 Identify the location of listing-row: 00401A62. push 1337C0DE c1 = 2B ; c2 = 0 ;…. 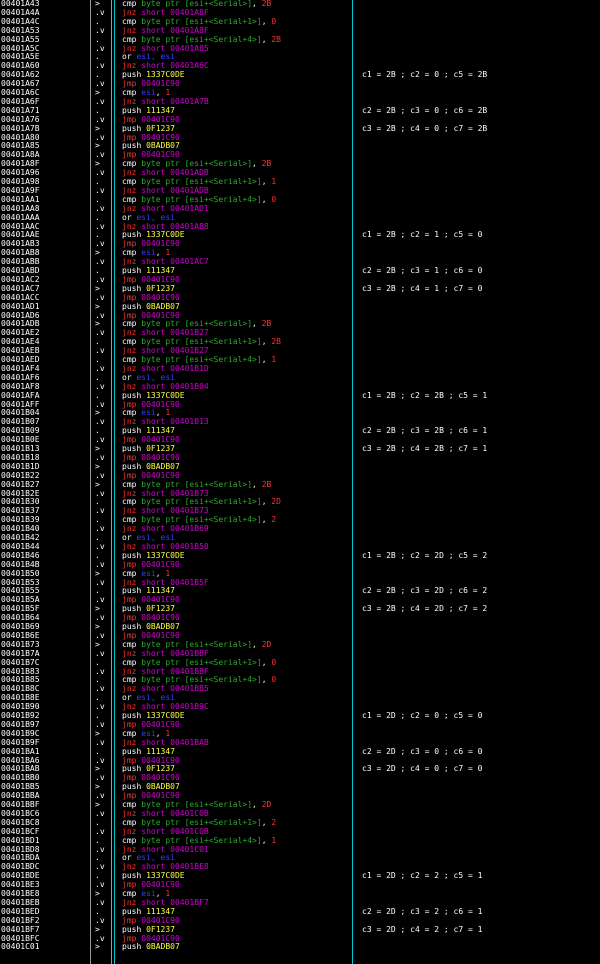
(300, 75).